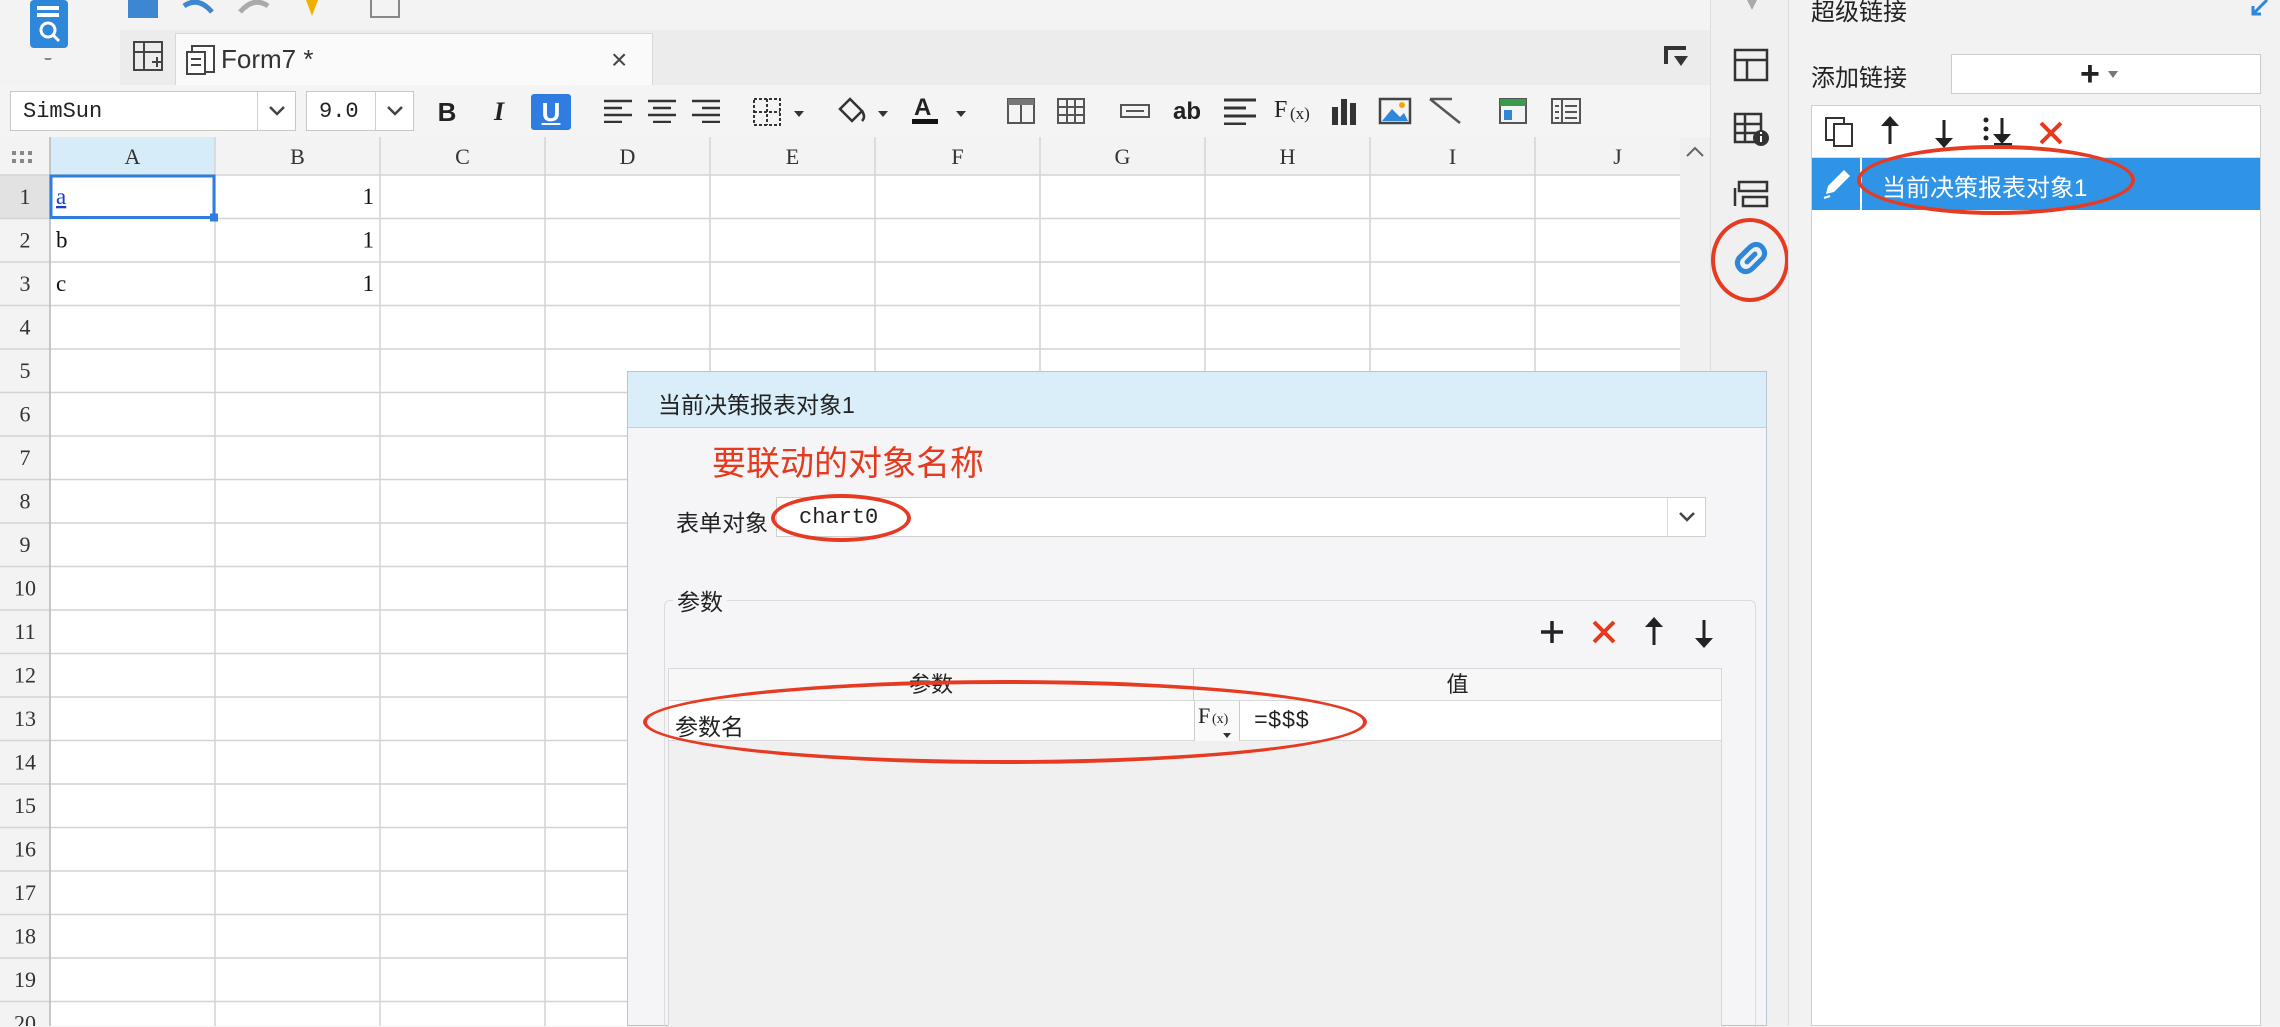 This screenshot has width=2280, height=1027. I want to click on close-tab-button: ×, so click(619, 60).